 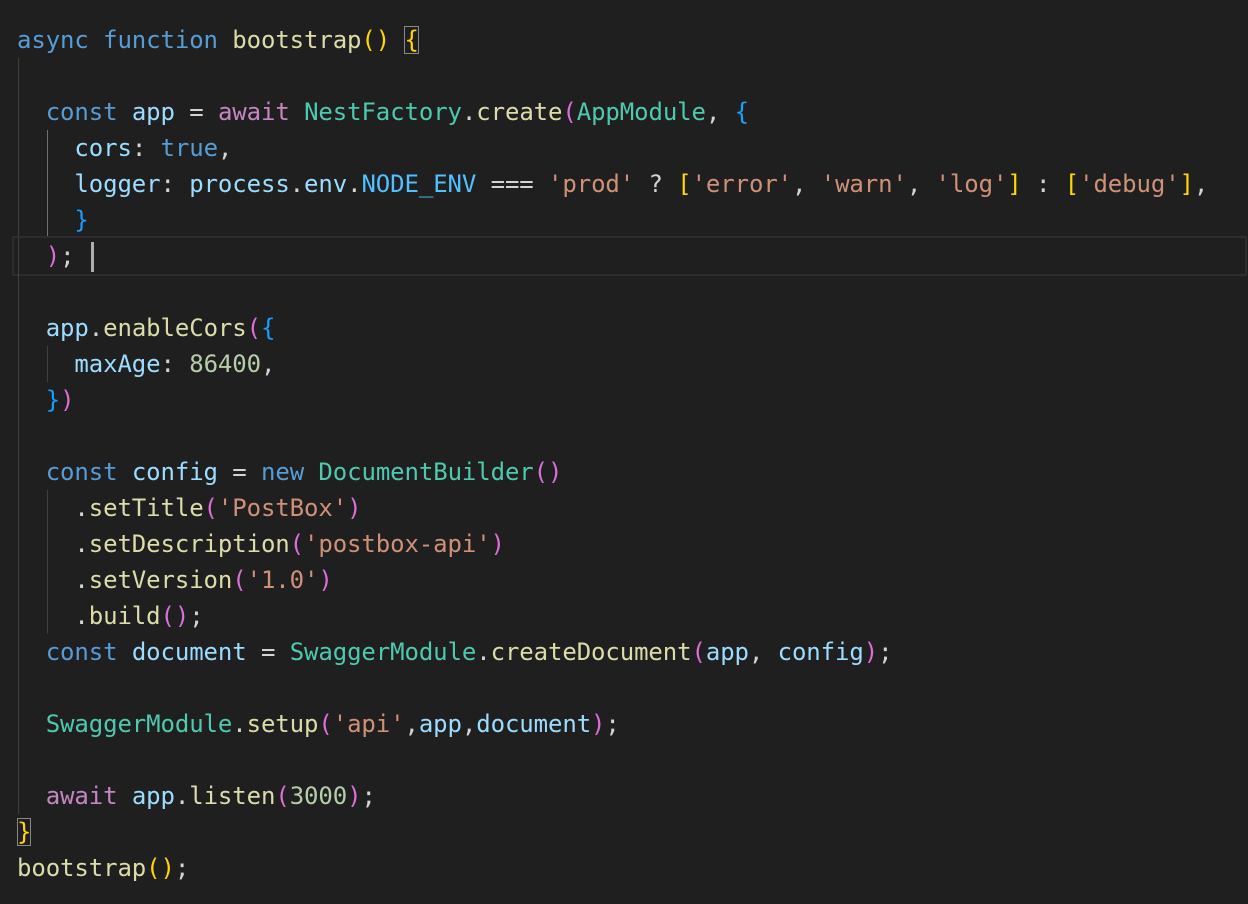 I want to click on string-literal: 'postbox-api', so click(x=397, y=544).